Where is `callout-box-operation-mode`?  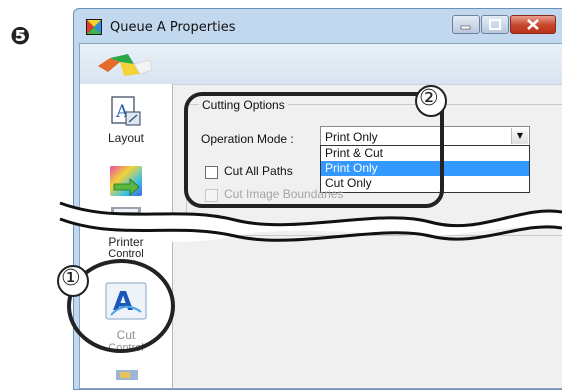 callout-box-operation-mode is located at coordinates (314, 150).